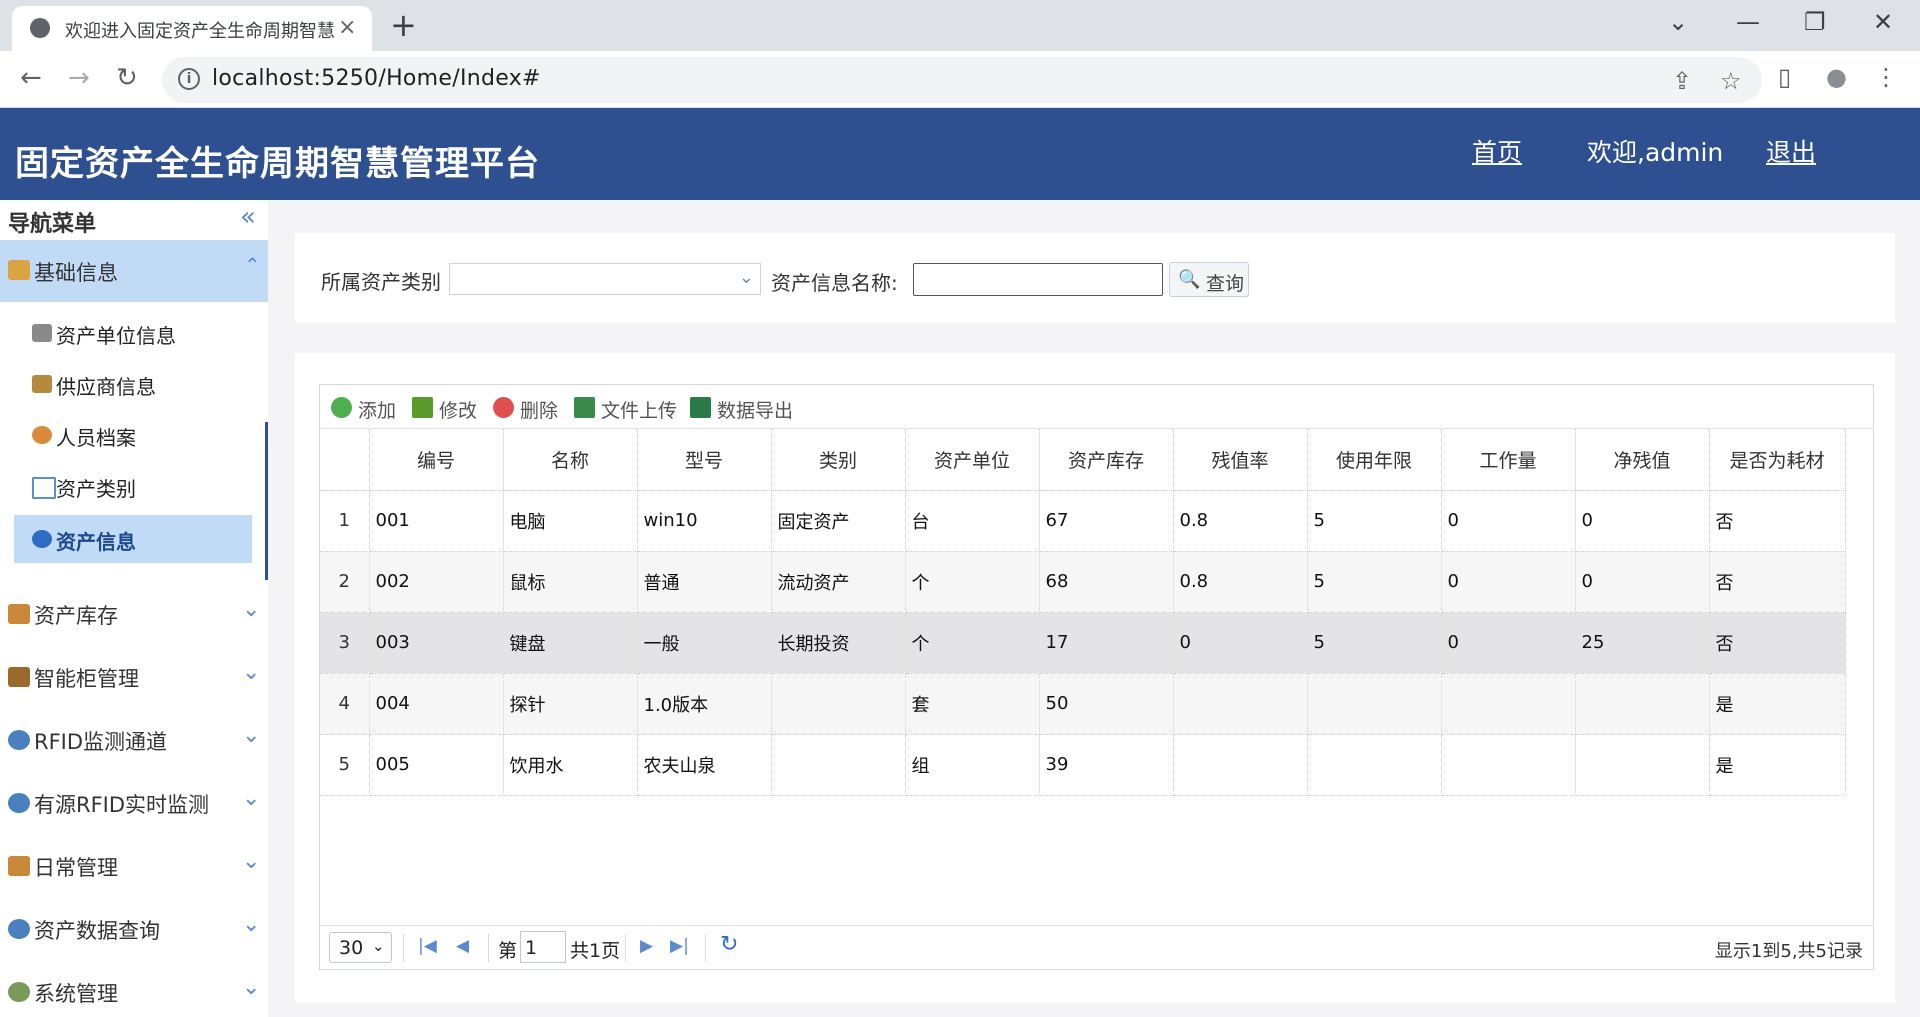 The height and width of the screenshot is (1017, 1920). What do you see at coordinates (1374, 460) in the screenshot?
I see `column-header: 使用年限` at bounding box center [1374, 460].